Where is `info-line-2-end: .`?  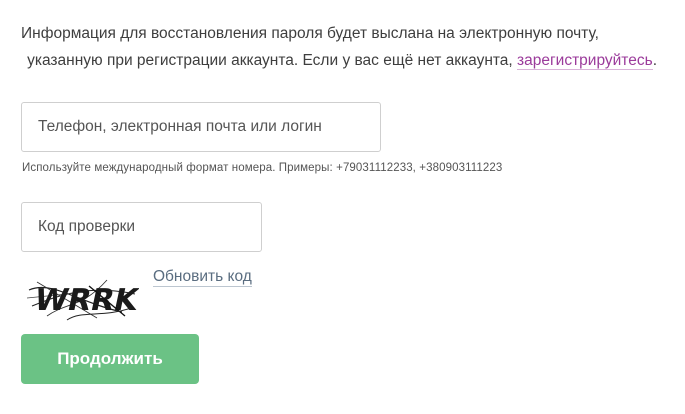
info-line-2-end: . is located at coordinates (654, 60).